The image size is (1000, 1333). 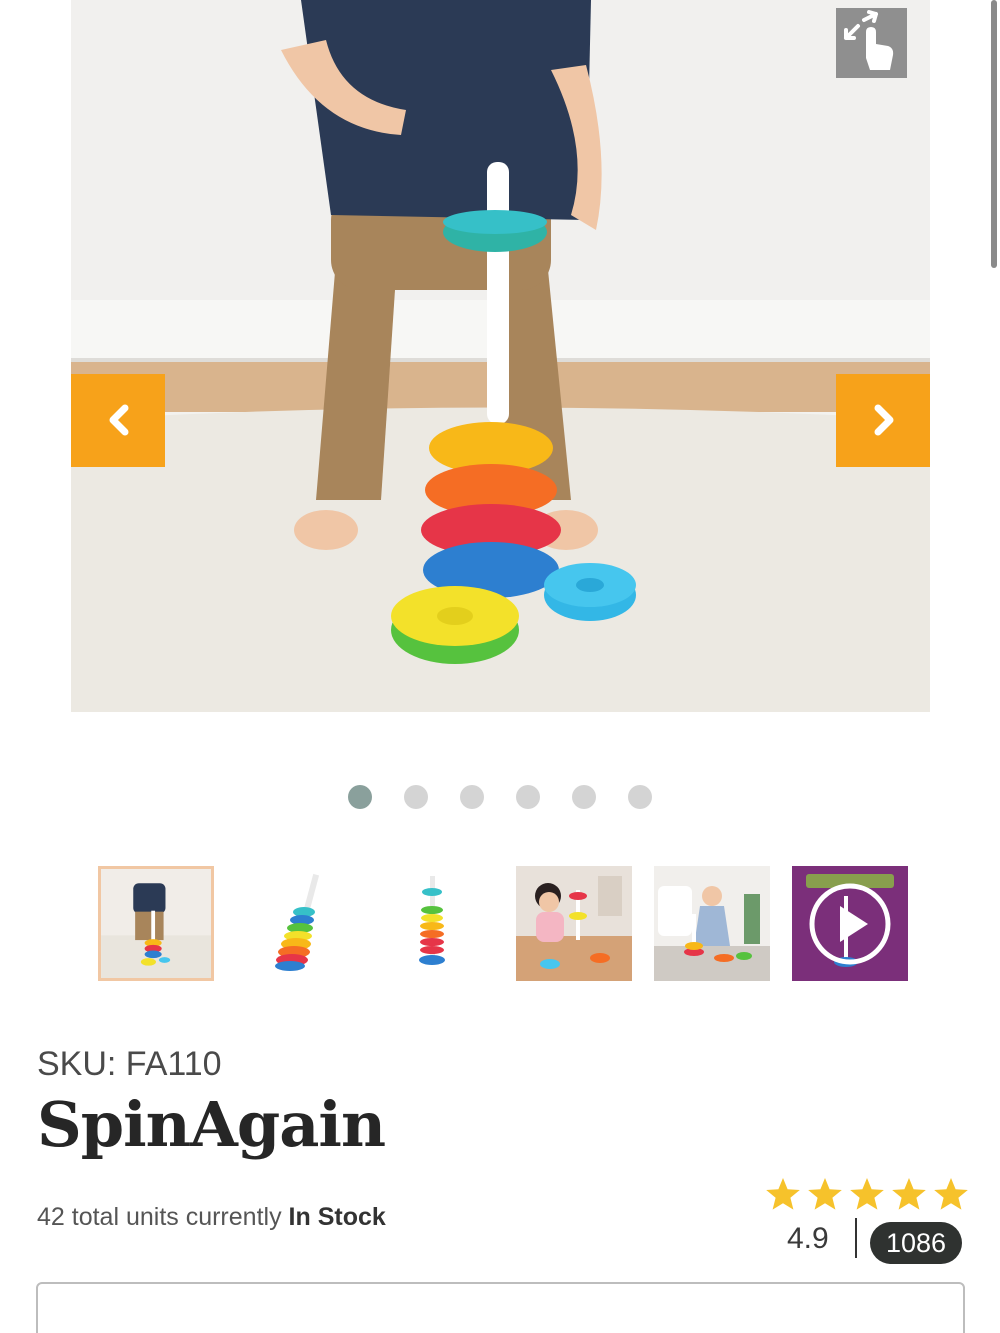 I want to click on rating-stars, so click(x=867, y=1194).